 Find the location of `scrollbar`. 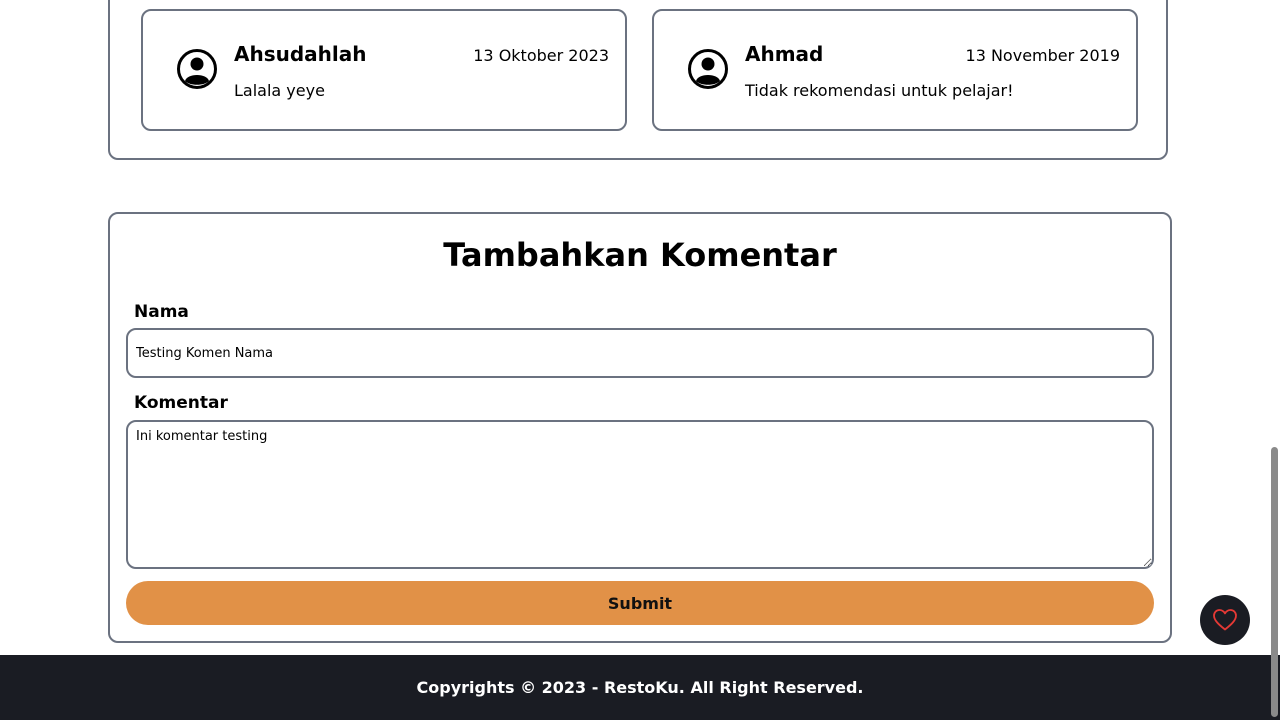

scrollbar is located at coordinates (1275, 360).